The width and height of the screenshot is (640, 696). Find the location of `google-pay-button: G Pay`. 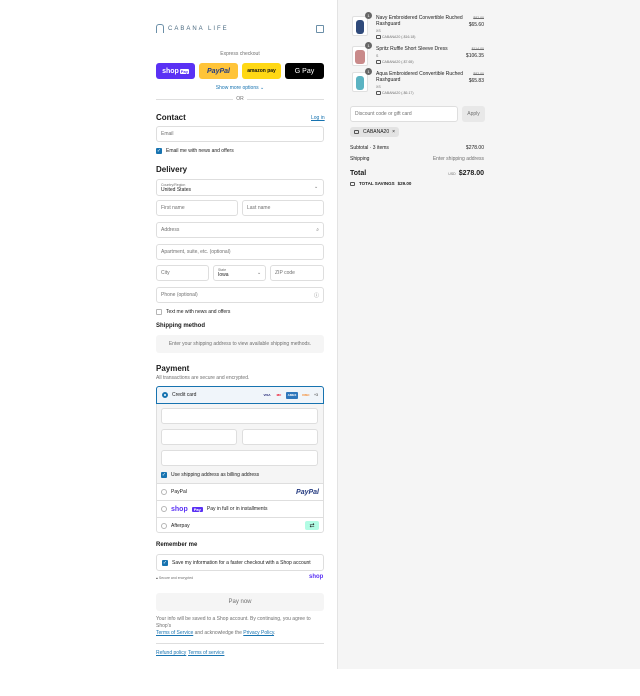

google-pay-button: G Pay is located at coordinates (304, 71).